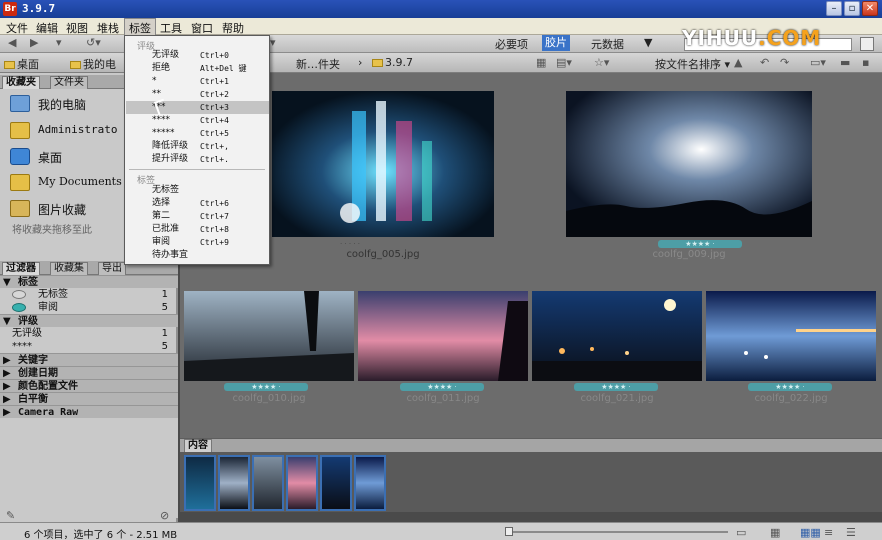 The height and width of the screenshot is (540, 882). Describe the element at coordinates (834, 8) in the screenshot. I see `minimize-button: –` at that location.